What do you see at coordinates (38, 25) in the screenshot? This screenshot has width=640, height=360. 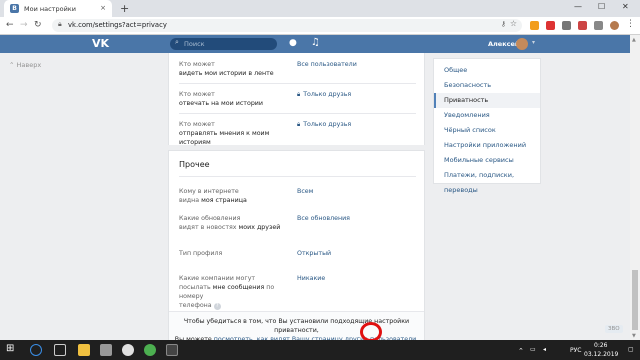 I see `reload-icon: ↻` at bounding box center [38, 25].